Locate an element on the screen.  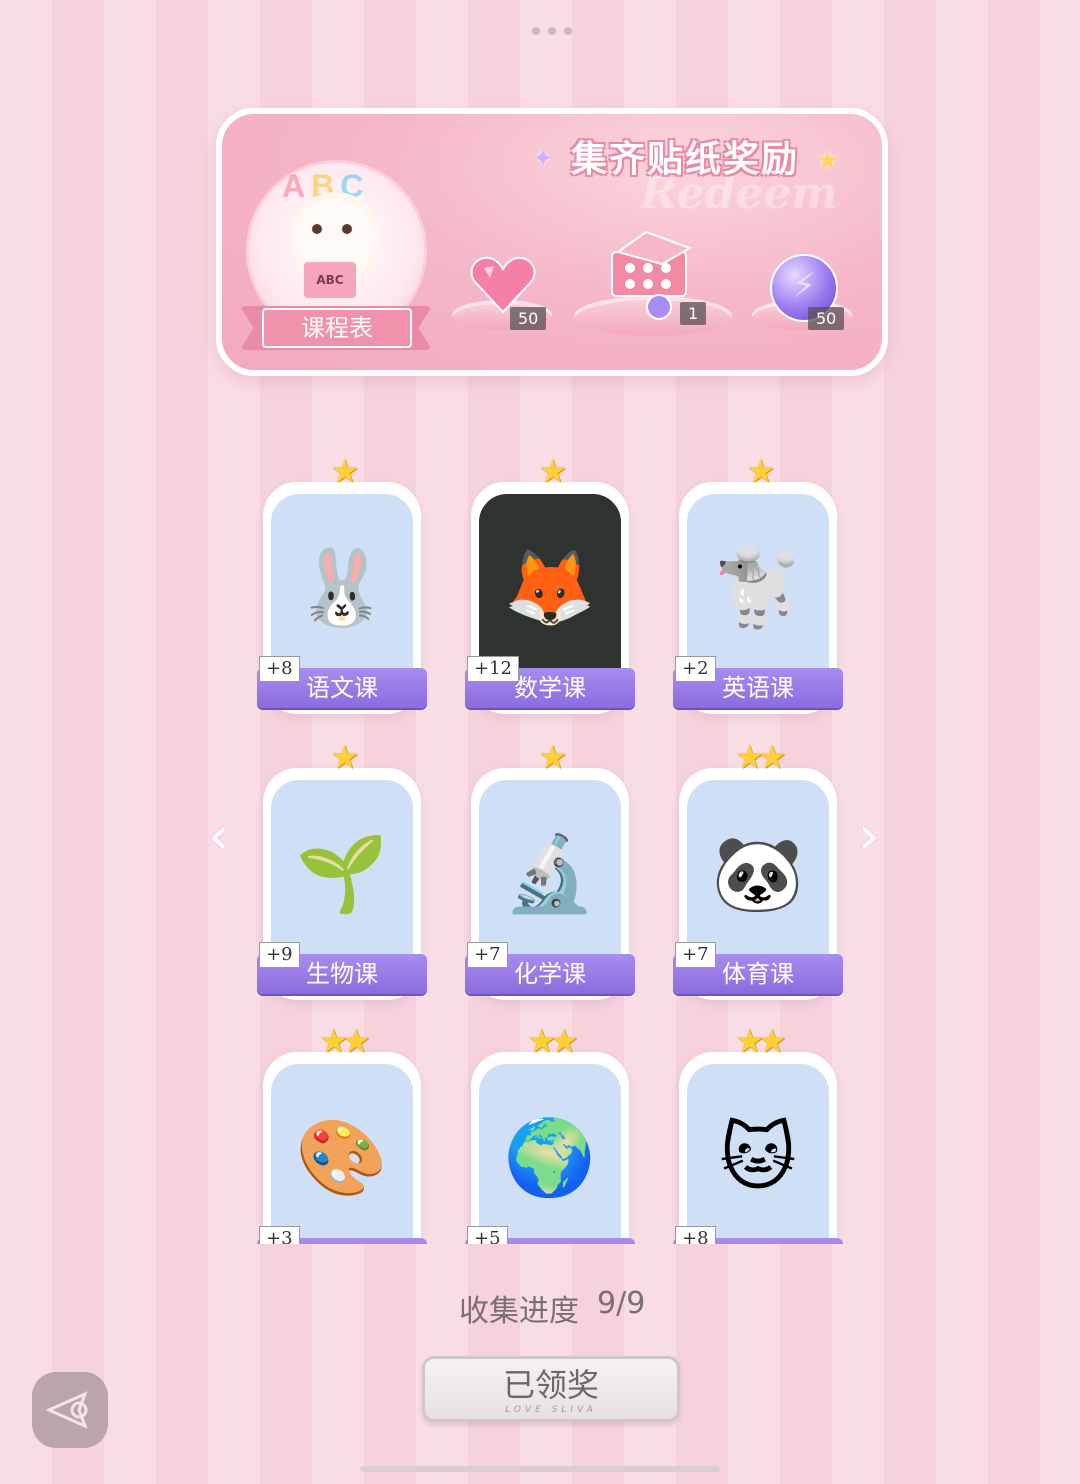
sticker-card: ★★ 🐼 体育课 +7 is located at coordinates (758, 869).